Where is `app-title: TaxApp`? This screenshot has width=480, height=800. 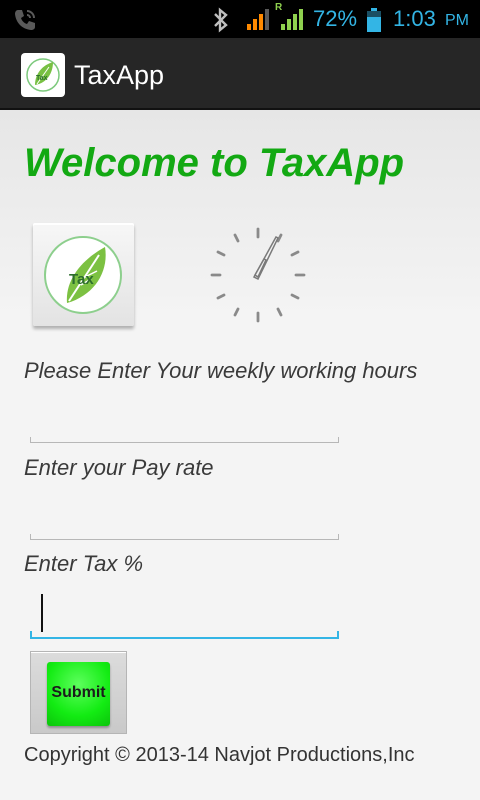
app-title: TaxApp is located at coordinates (119, 75).